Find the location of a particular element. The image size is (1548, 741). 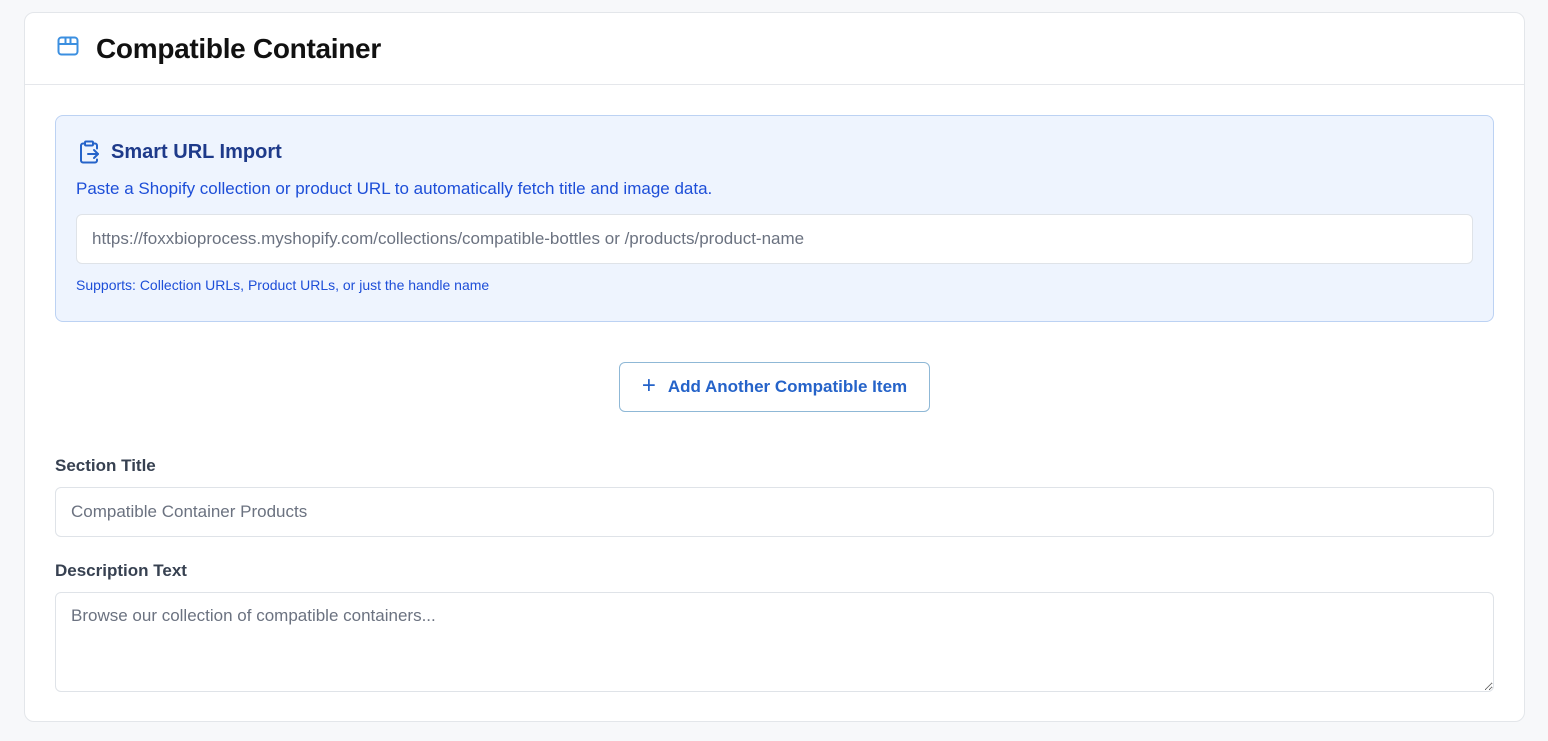

add-compatible-item-label: Add Another Compatible Item is located at coordinates (787, 386).